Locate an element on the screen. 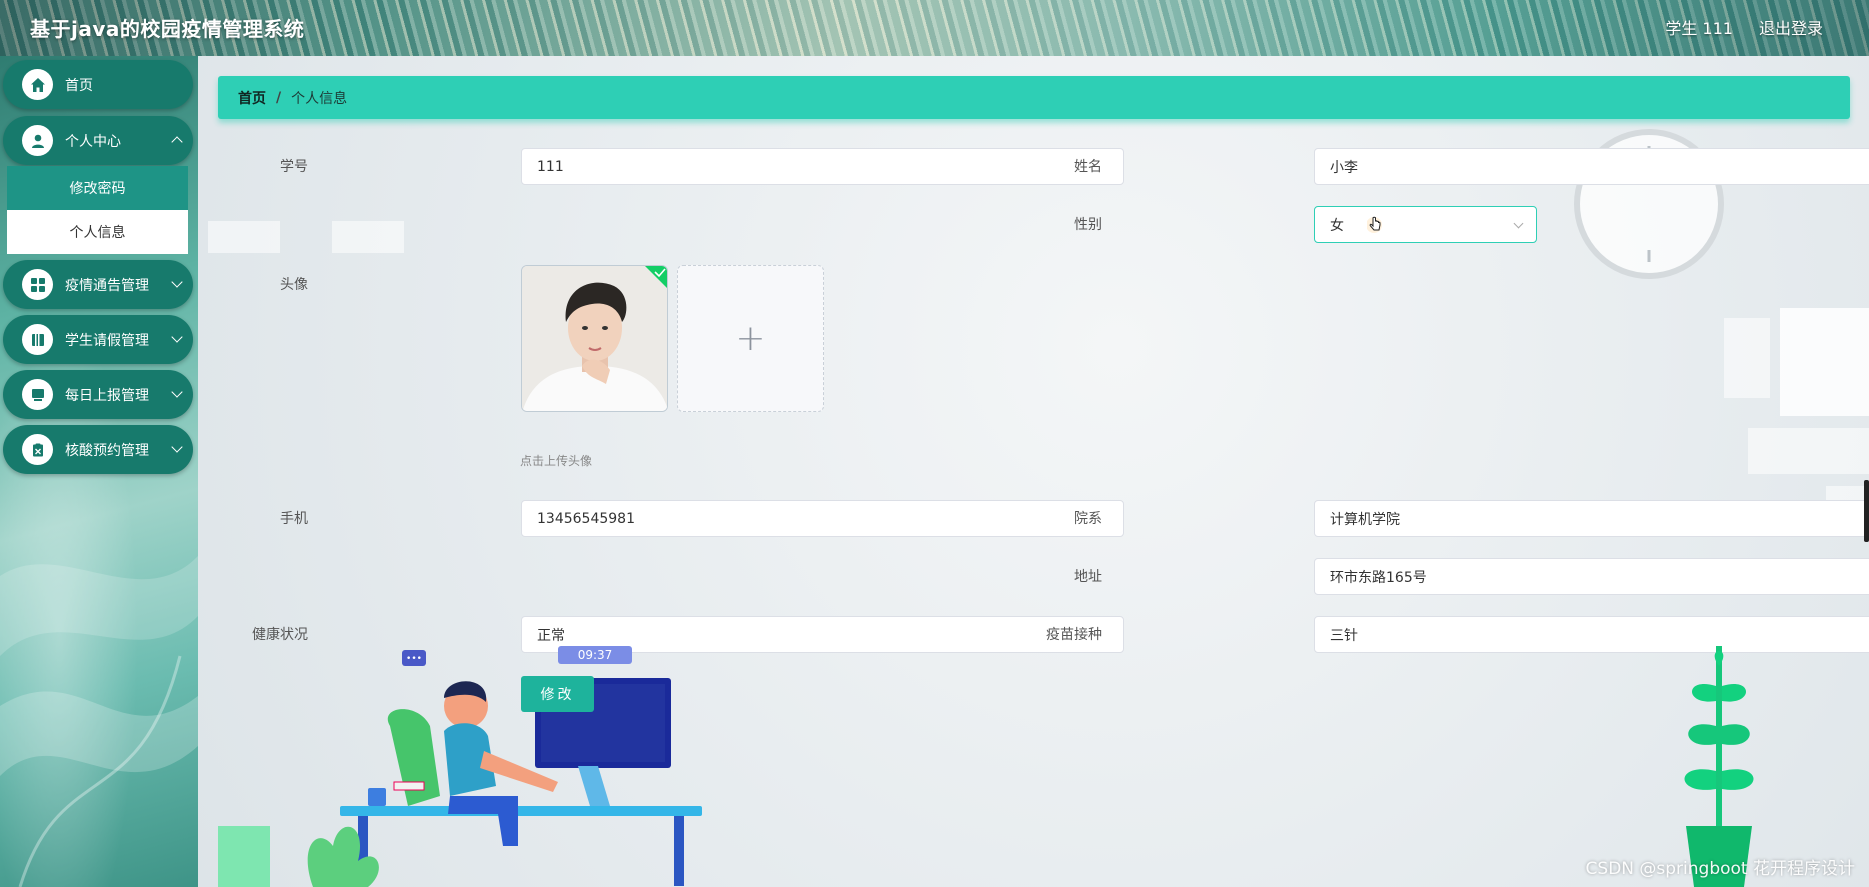  avatar-upload-button: + is located at coordinates (750, 338).